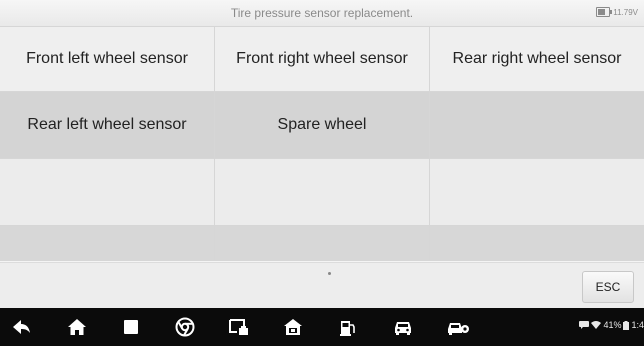 This screenshot has width=644, height=346. What do you see at coordinates (239, 327) in the screenshot?
I see `screen-connect-icon` at bounding box center [239, 327].